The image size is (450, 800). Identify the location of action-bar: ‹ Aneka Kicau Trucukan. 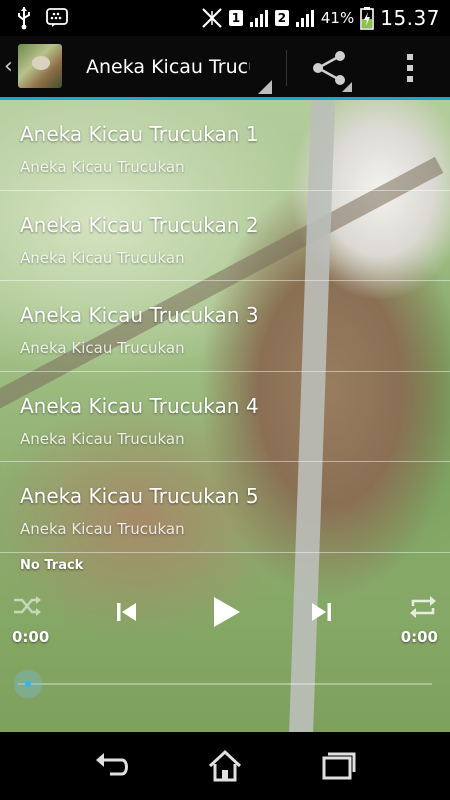
(225, 68).